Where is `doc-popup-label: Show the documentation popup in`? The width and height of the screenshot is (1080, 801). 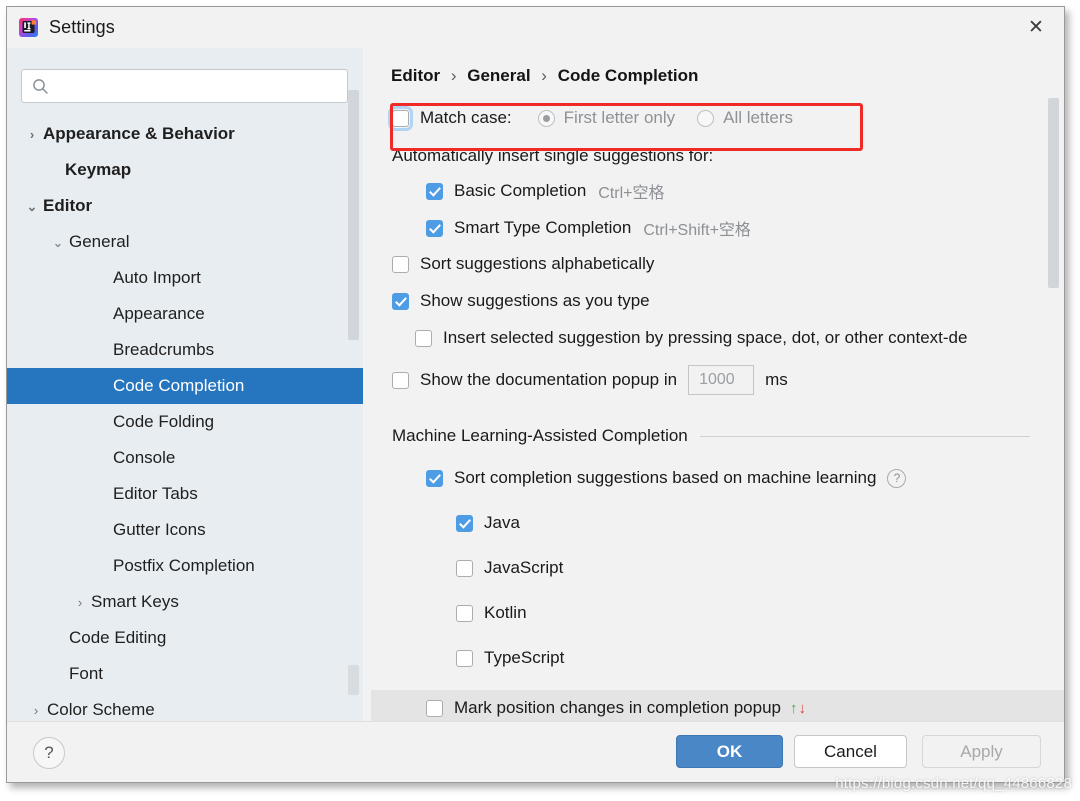 doc-popup-label: Show the documentation popup in is located at coordinates (549, 379).